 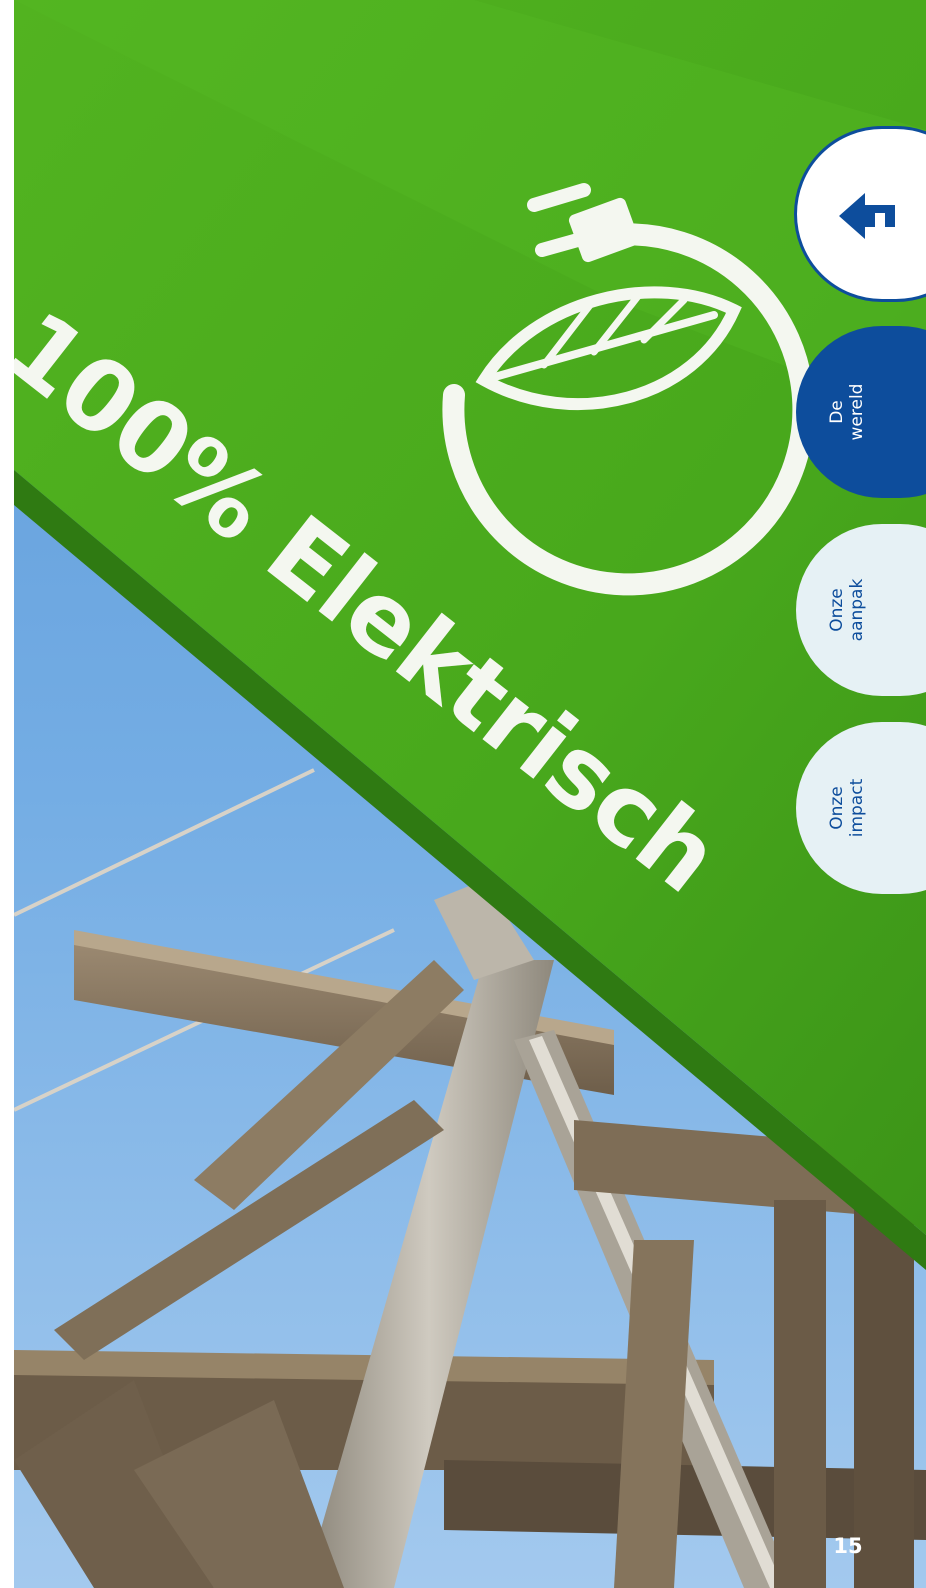 What do you see at coordinates (857, 610) in the screenshot?
I see `tab-label-line2: aanpak` at bounding box center [857, 610].